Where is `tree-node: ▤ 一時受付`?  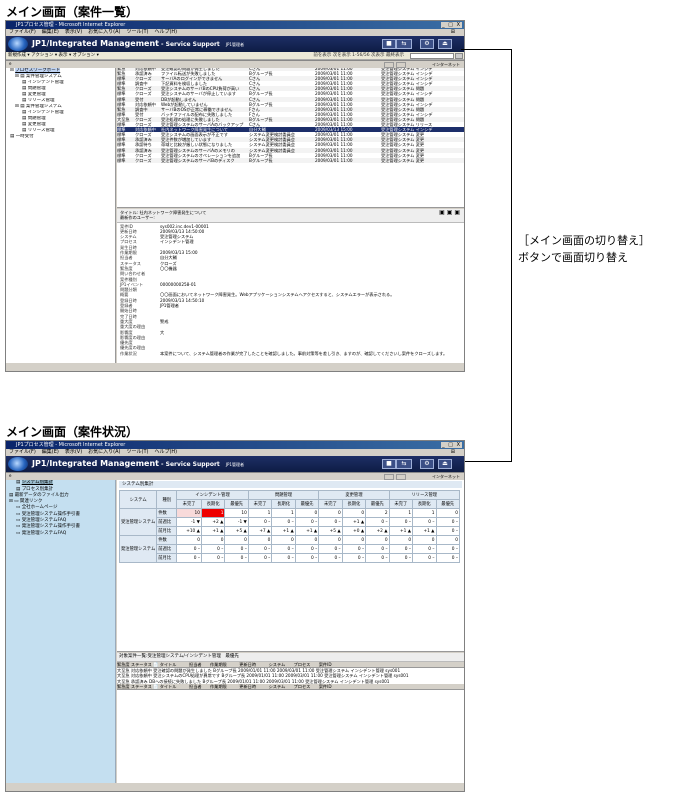 tree-node: ▤ 一時受付 is located at coordinates (60, 137).